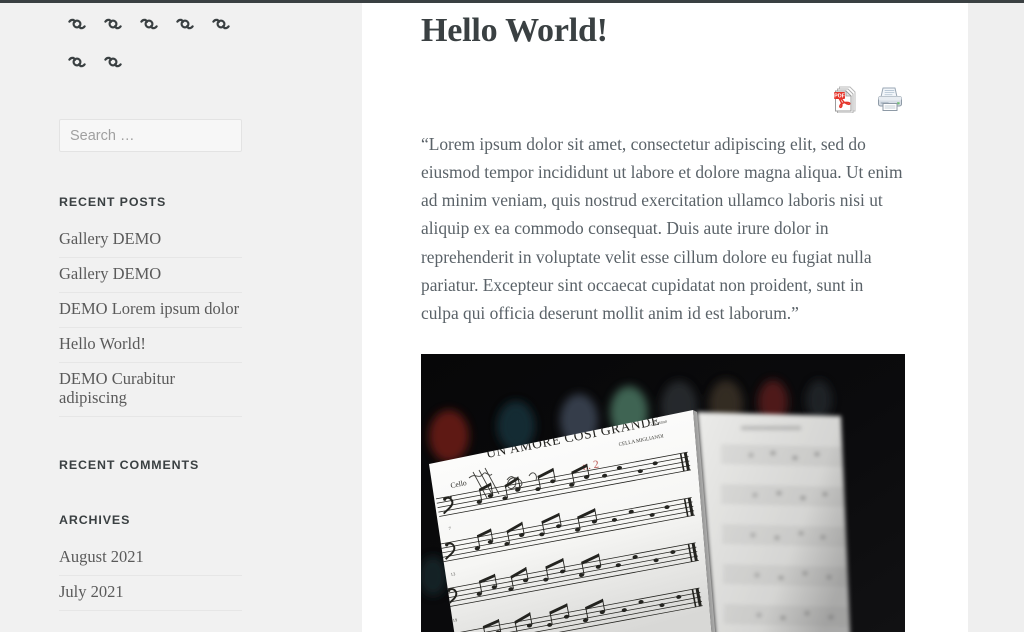 The image size is (1024, 632). I want to click on recent-post-link-3: DEMO Lorem ipsum dolor, so click(150, 310).